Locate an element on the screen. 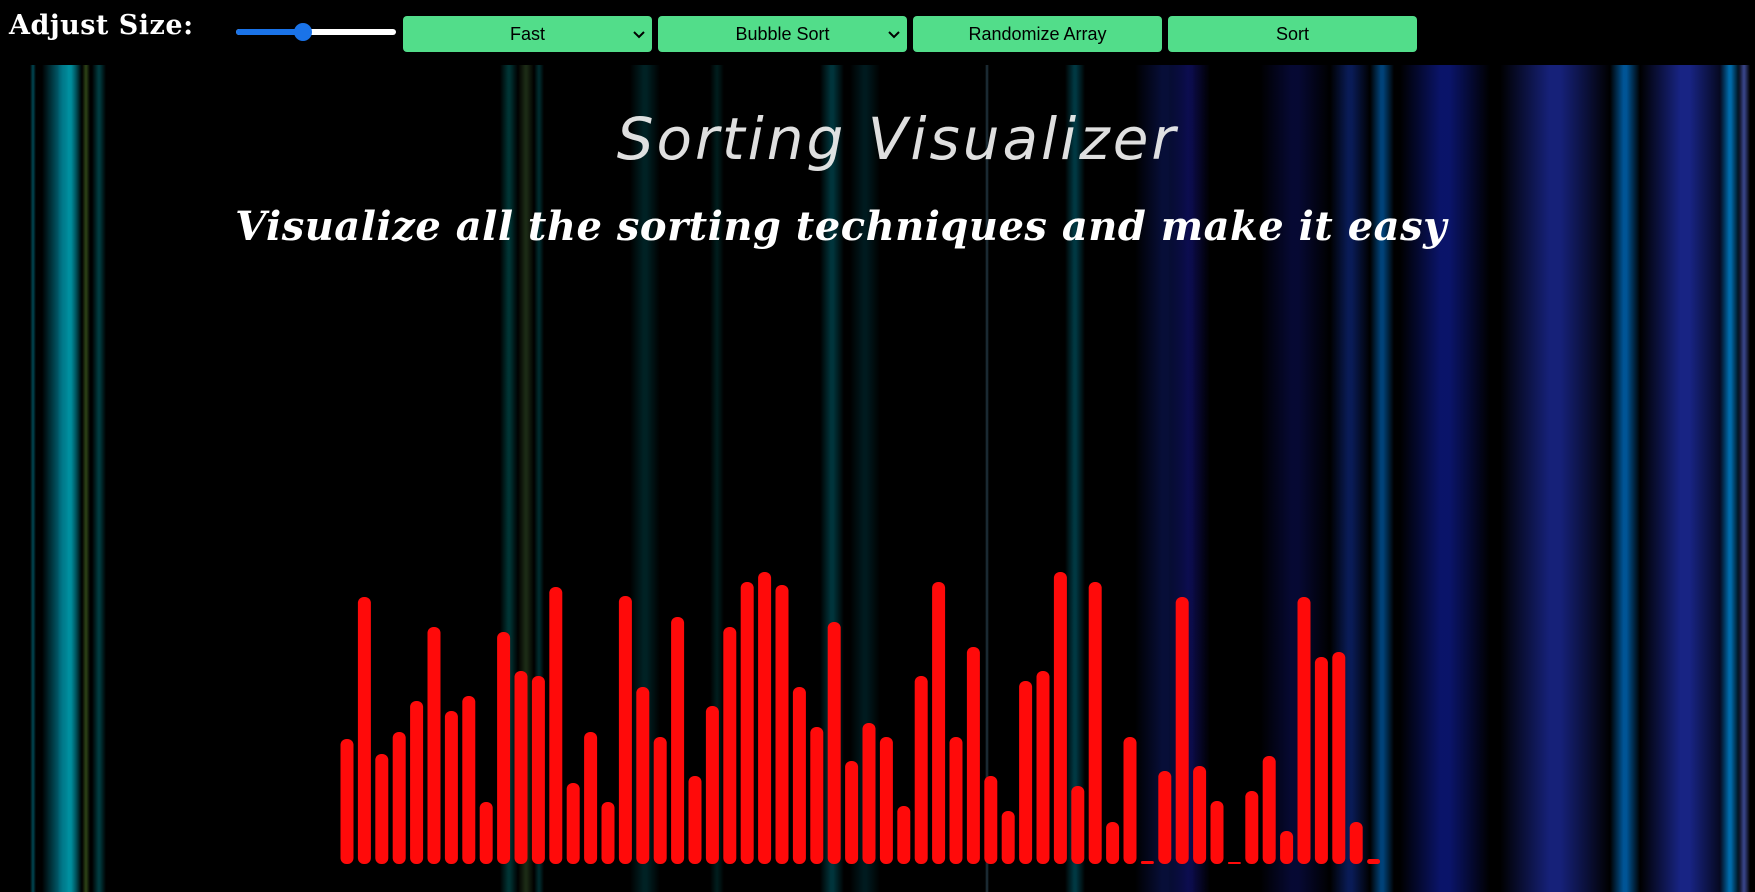 This screenshot has width=1755, height=892. page-title: Sorting Visualizer is located at coordinates (897, 139).